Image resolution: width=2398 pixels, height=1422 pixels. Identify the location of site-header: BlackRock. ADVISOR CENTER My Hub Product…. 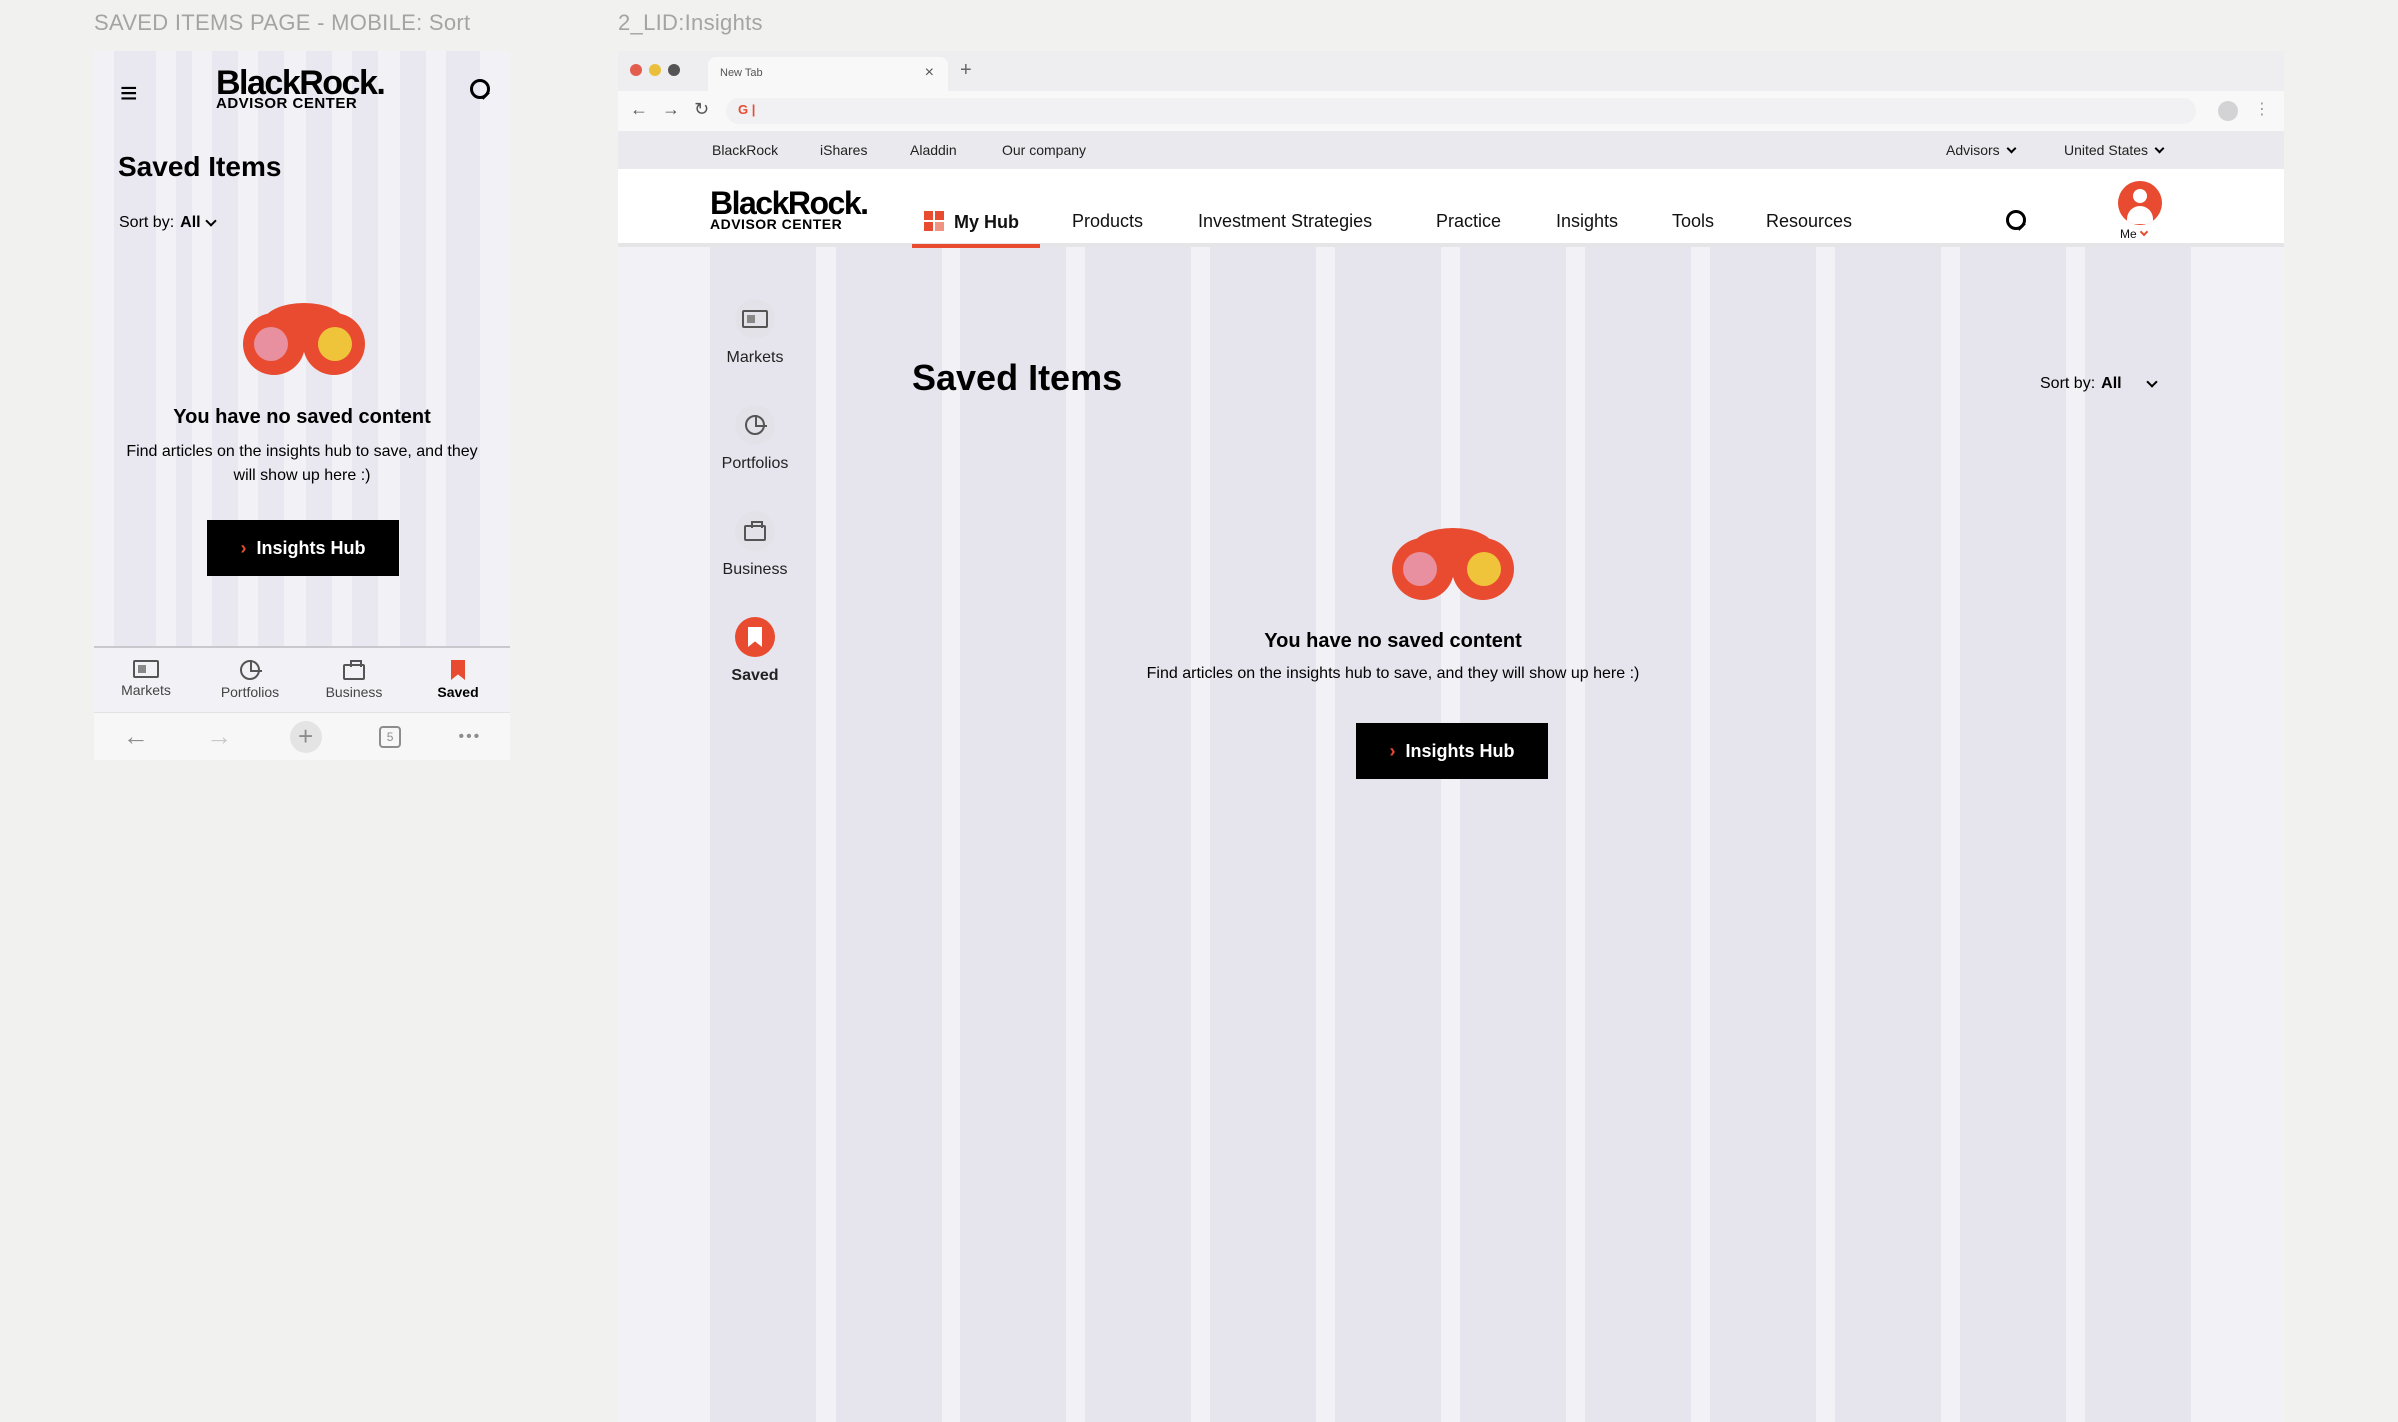
(1451, 208).